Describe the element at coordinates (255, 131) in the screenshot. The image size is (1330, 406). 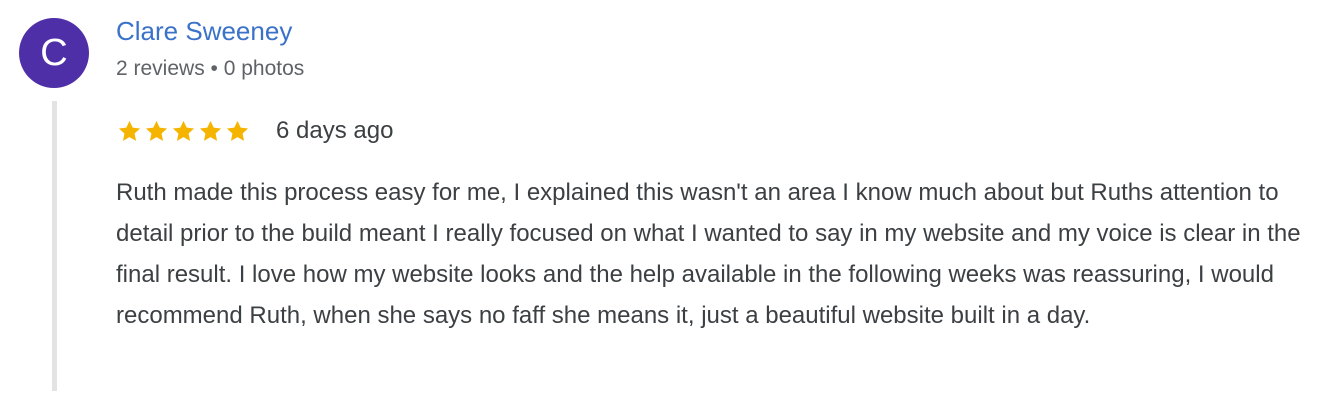
I see `rating-row: 6 days ago` at that location.